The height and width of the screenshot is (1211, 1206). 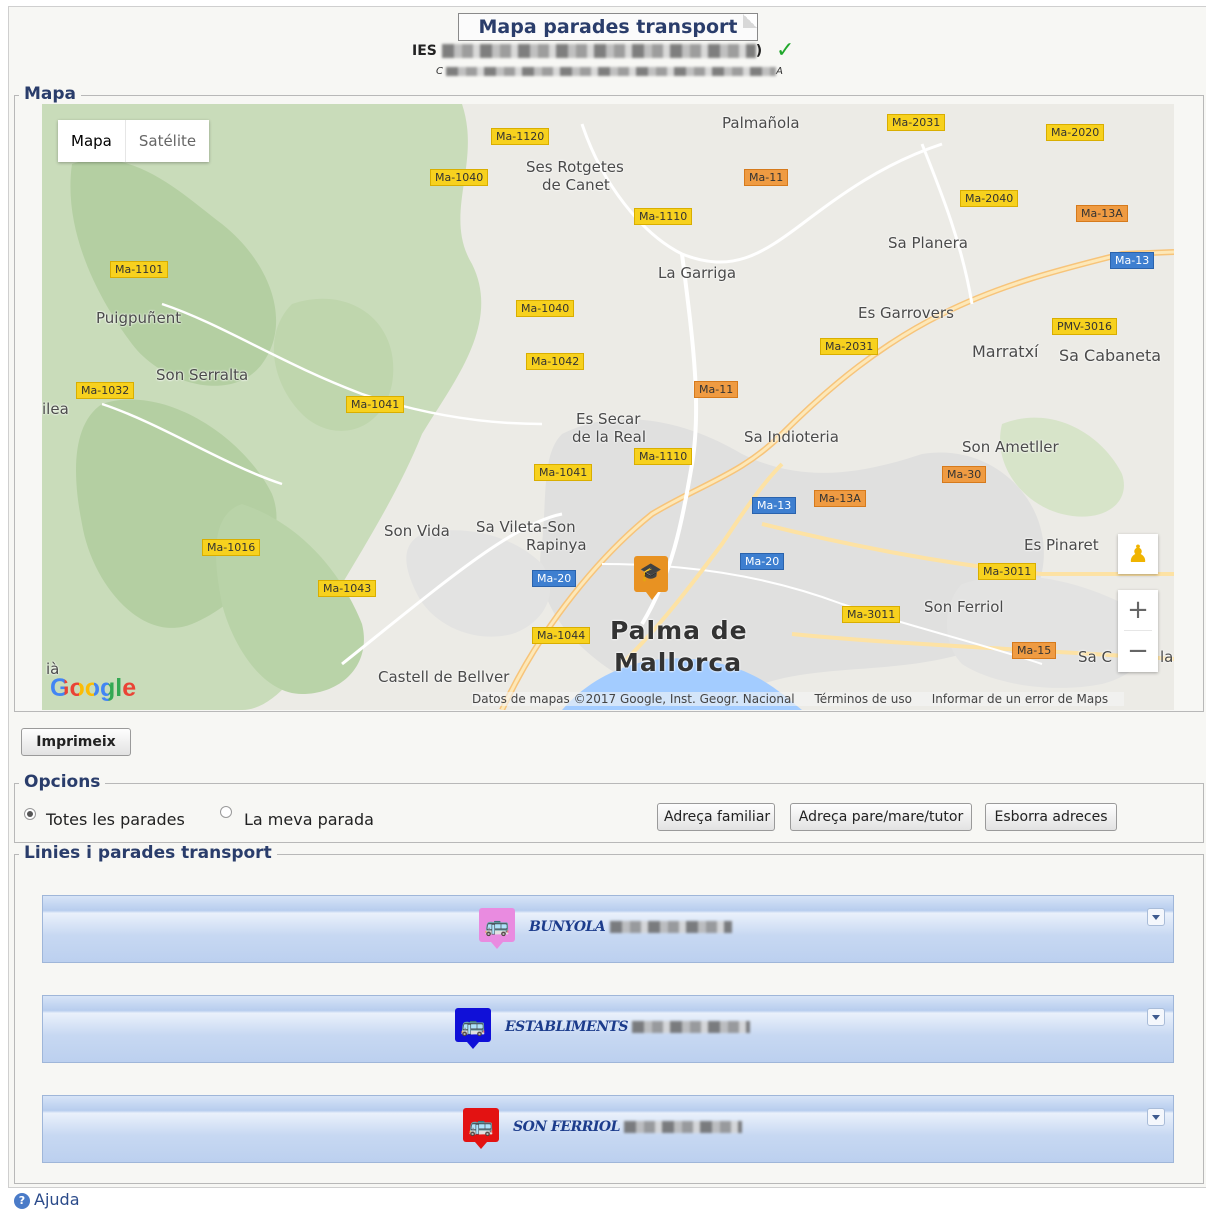 I want to click on zoom-control: + −, so click(x=1138, y=631).